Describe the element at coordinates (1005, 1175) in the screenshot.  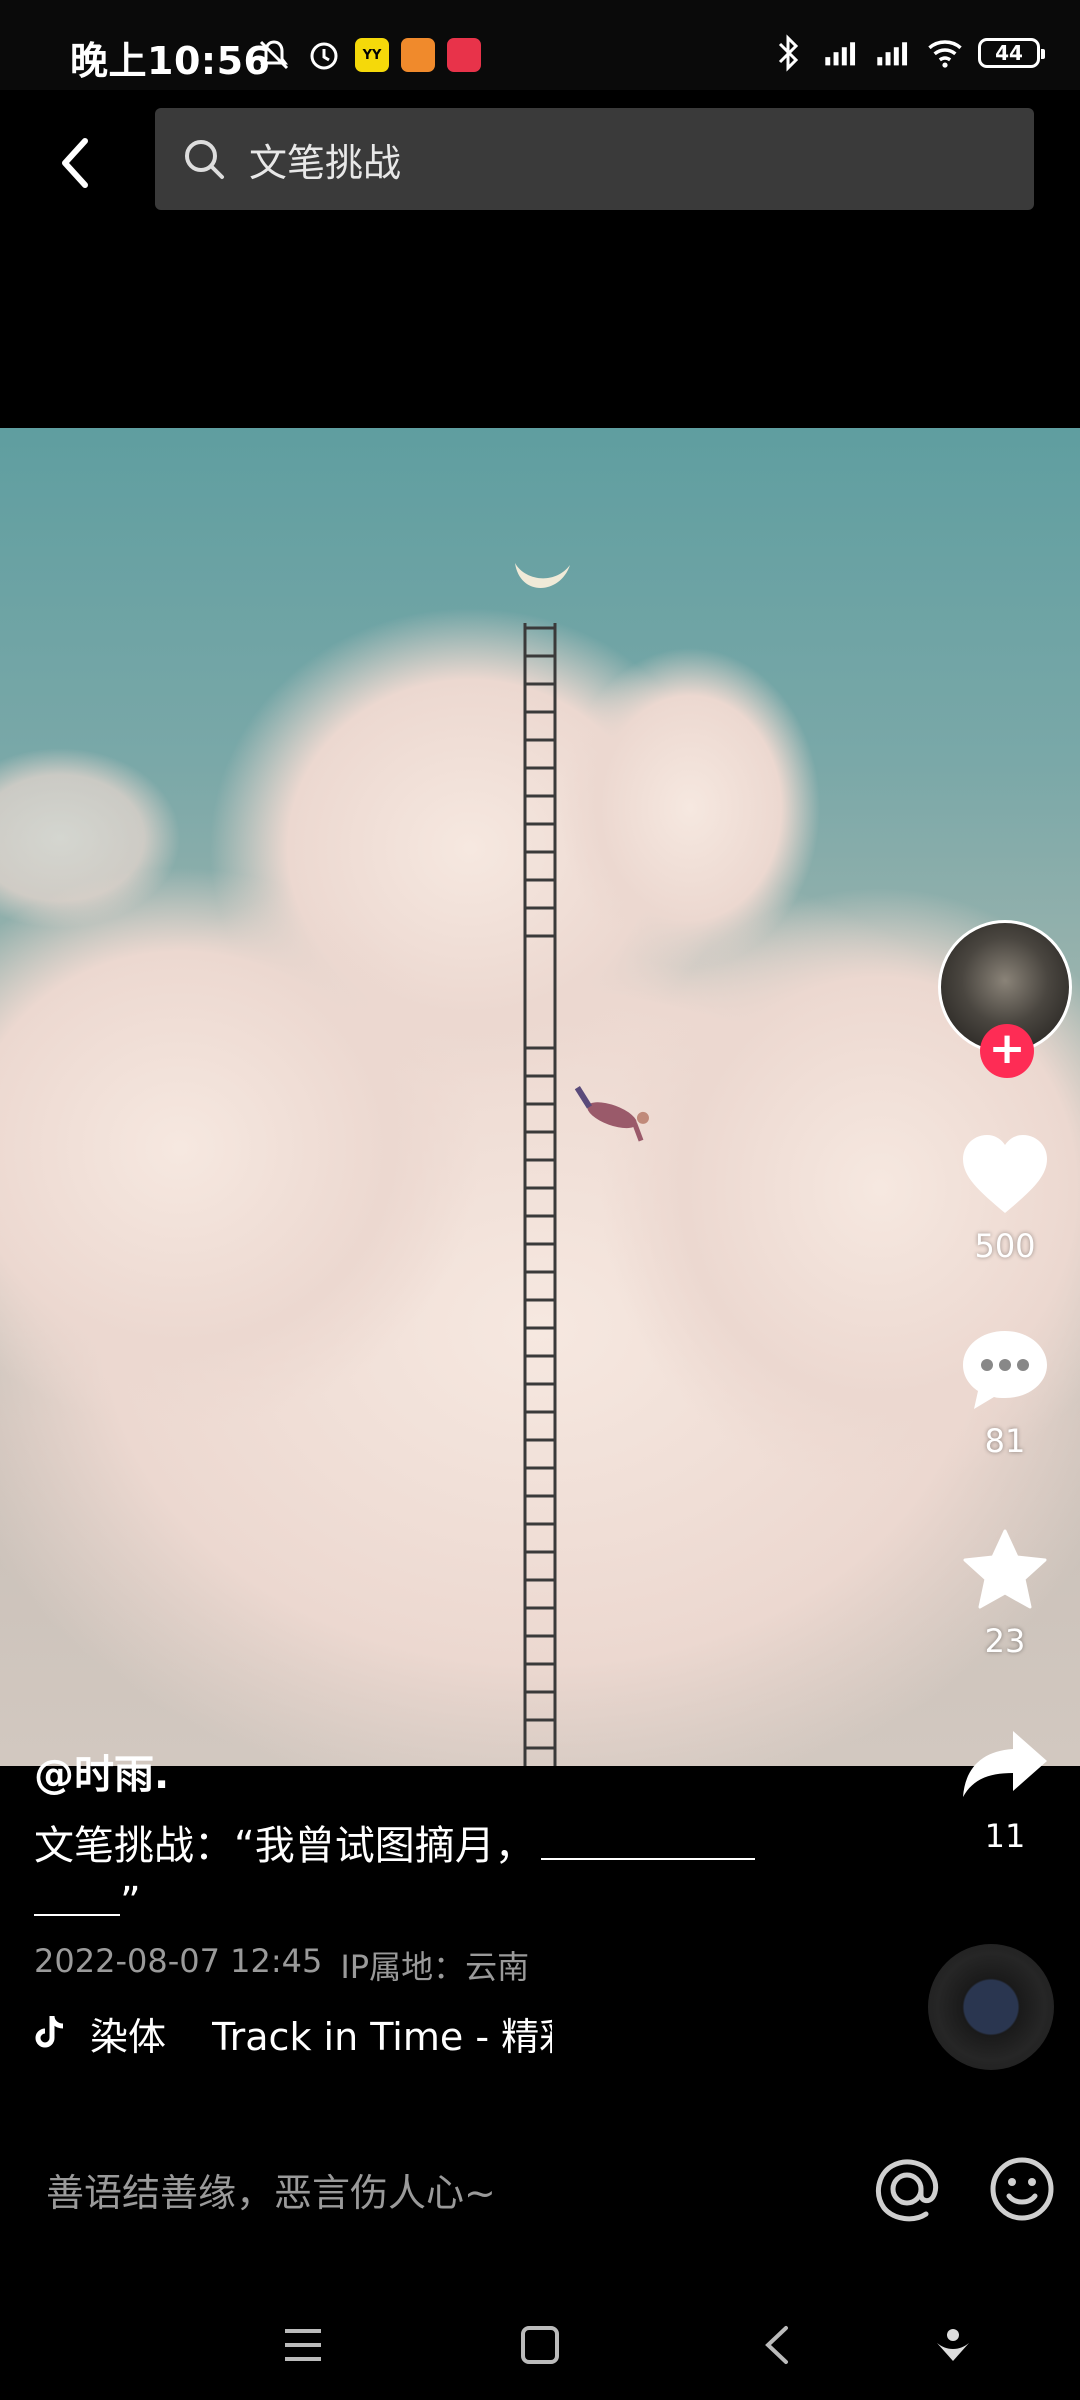
I see `heart-icon` at that location.